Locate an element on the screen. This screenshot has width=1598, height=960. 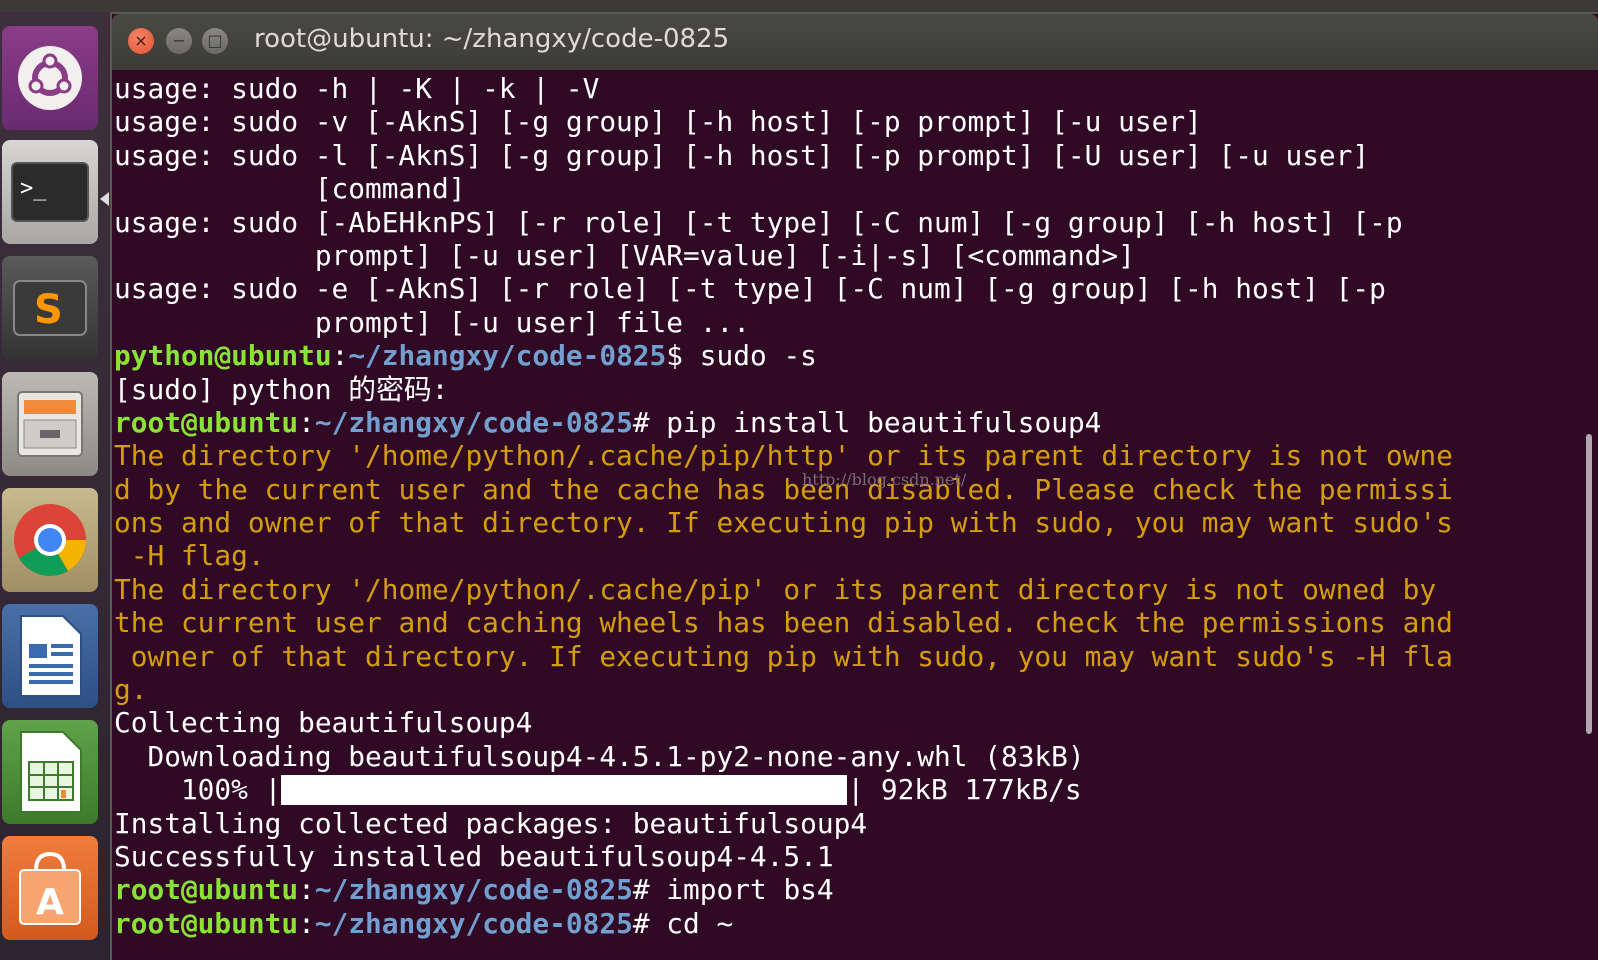
svg-text: A is located at coordinates (50, 902).